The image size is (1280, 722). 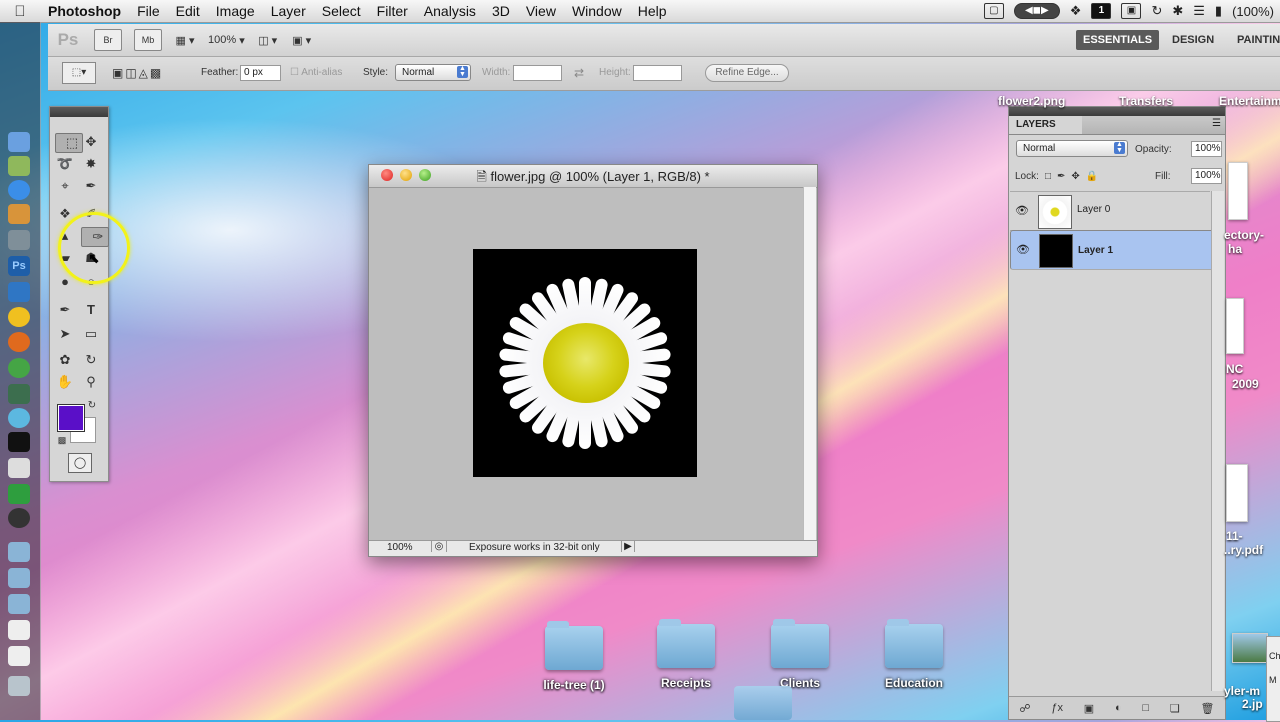 I want to click on tool-preset-picker: ⬚▾, so click(x=79, y=73).